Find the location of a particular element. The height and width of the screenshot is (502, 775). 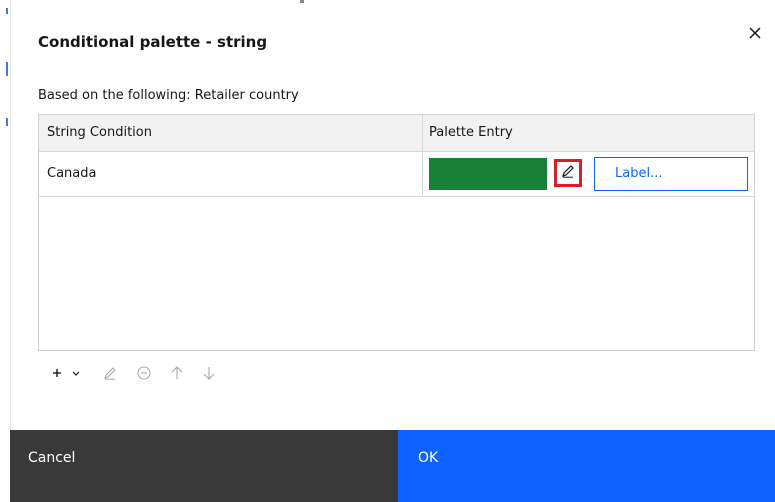

background-artifact is located at coordinates (302, 1).